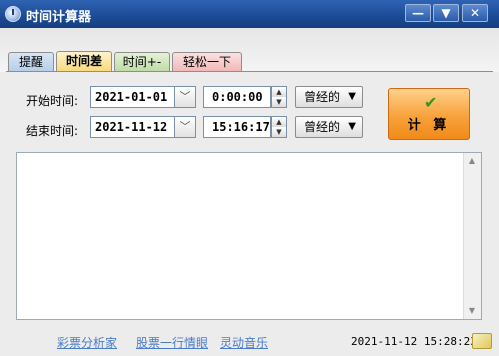 This screenshot has width=499, height=356. What do you see at coordinates (13, 14) in the screenshot?
I see `clock-icon` at bounding box center [13, 14].